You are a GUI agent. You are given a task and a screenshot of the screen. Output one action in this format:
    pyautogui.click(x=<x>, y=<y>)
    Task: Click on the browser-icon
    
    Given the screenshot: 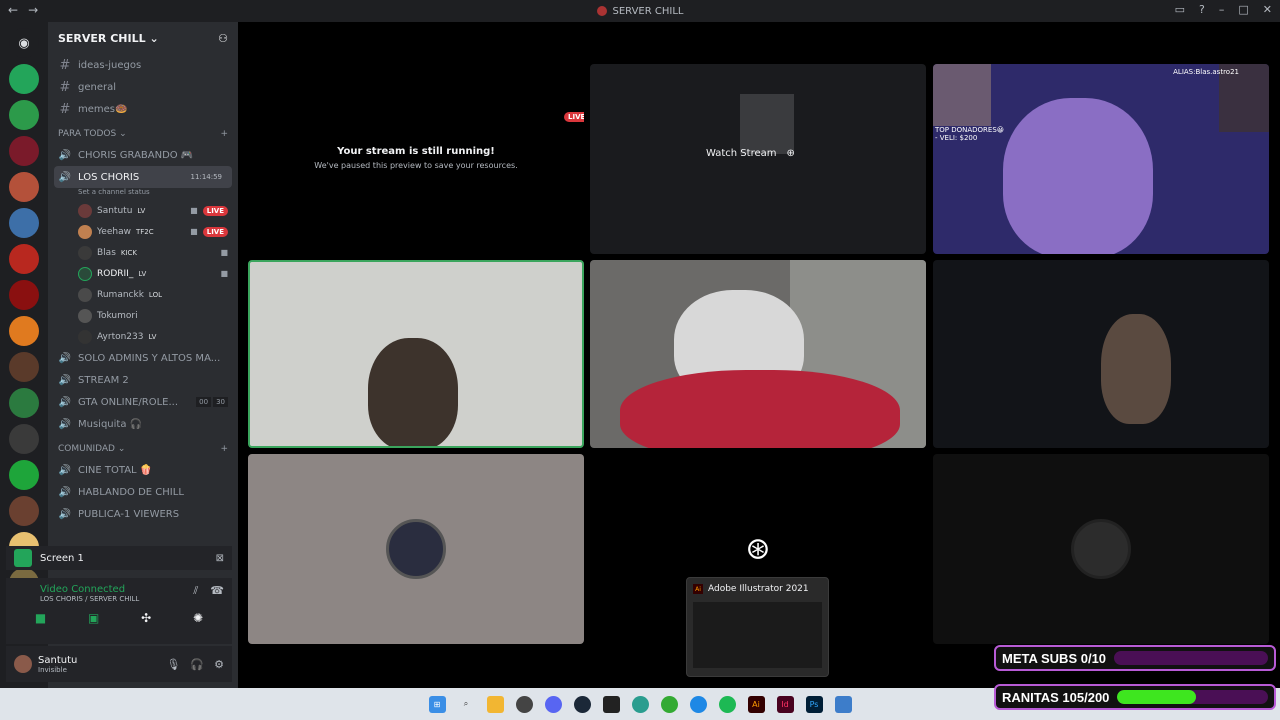 What is the action you would take?
    pyautogui.click(x=640, y=704)
    